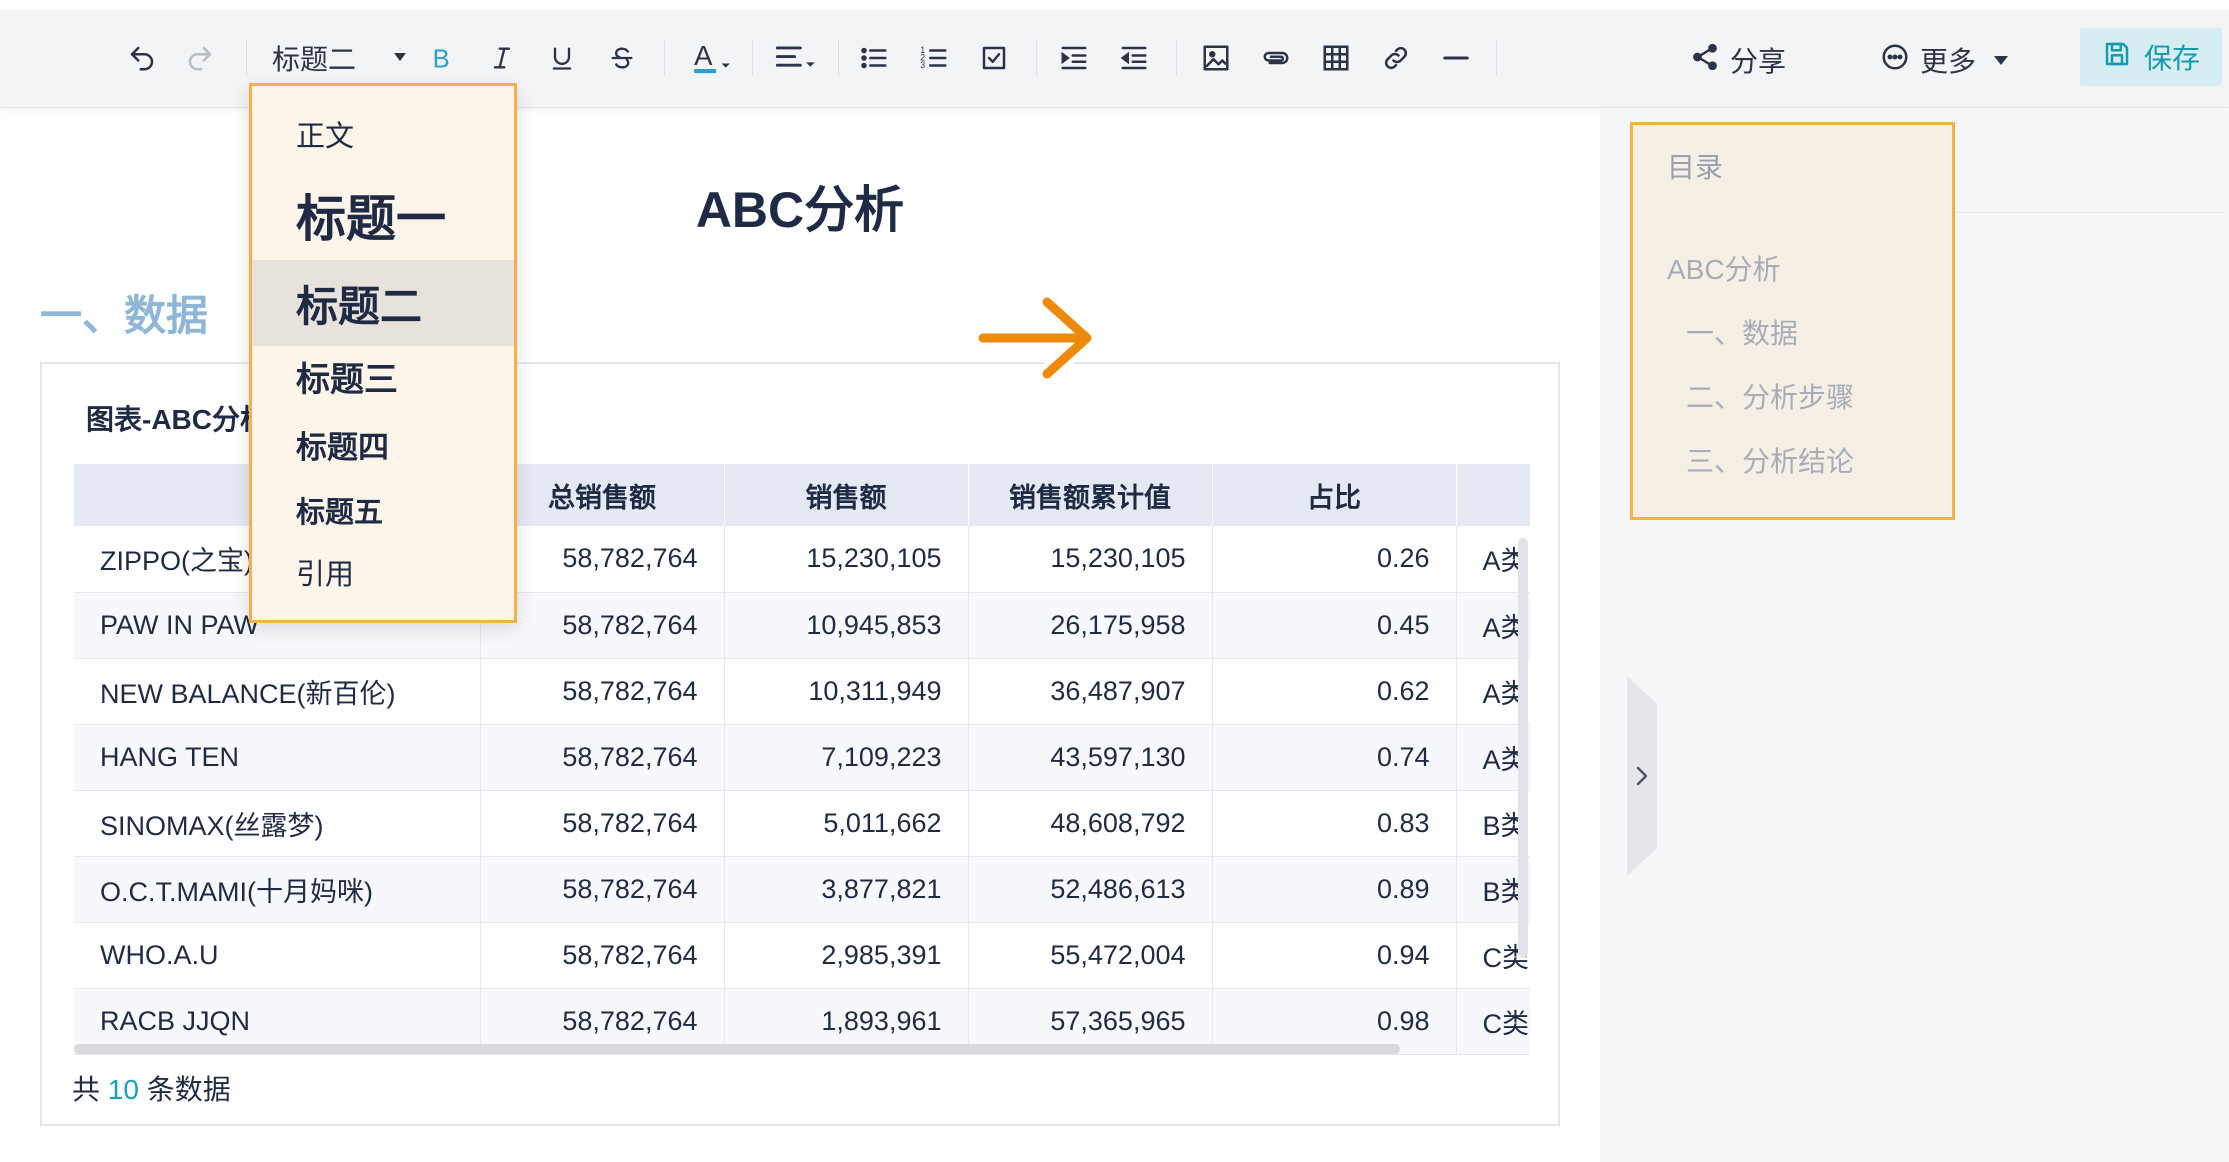  What do you see at coordinates (1742, 332) in the screenshot?
I see `toc-item: 一、数据` at bounding box center [1742, 332].